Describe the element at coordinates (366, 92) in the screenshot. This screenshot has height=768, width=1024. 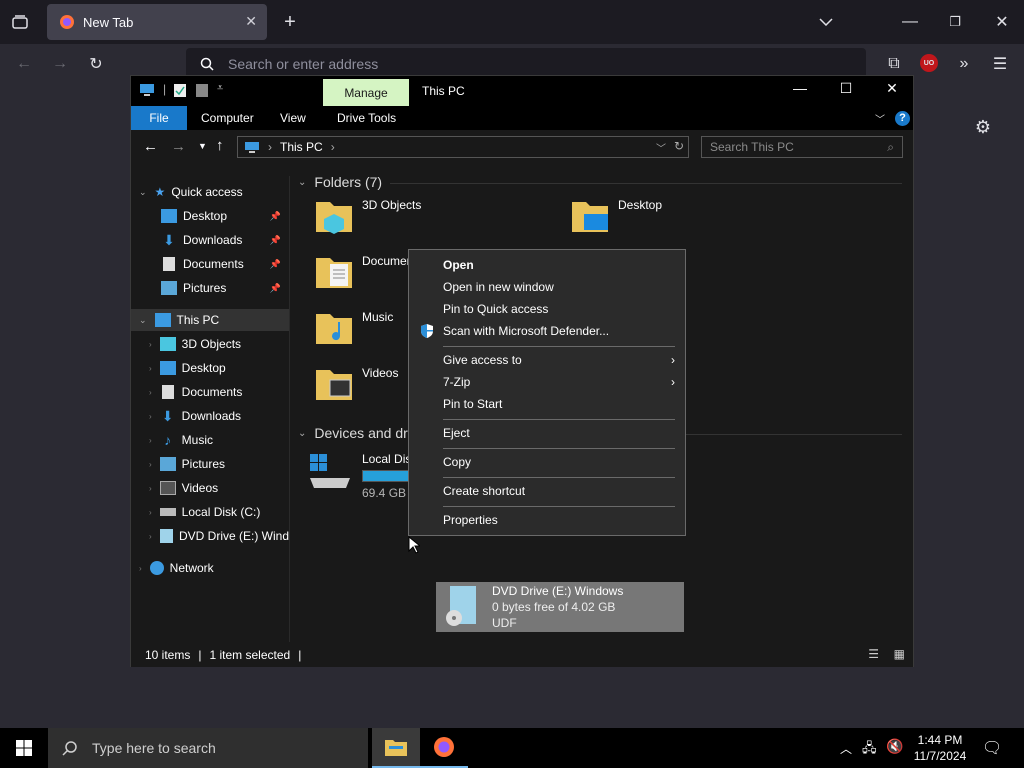
I see `ribbon-context-tab-manage: Manage` at that location.